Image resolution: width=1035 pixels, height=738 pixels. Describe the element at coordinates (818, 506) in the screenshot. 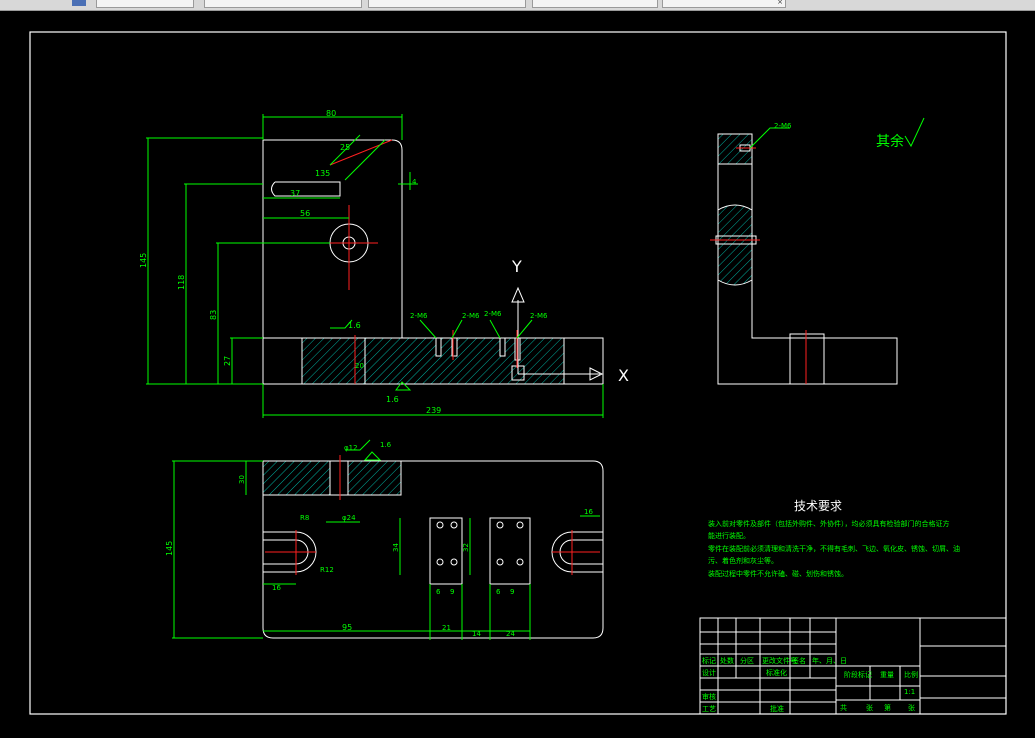

I see `tech-requirements-title: 技术要求` at that location.